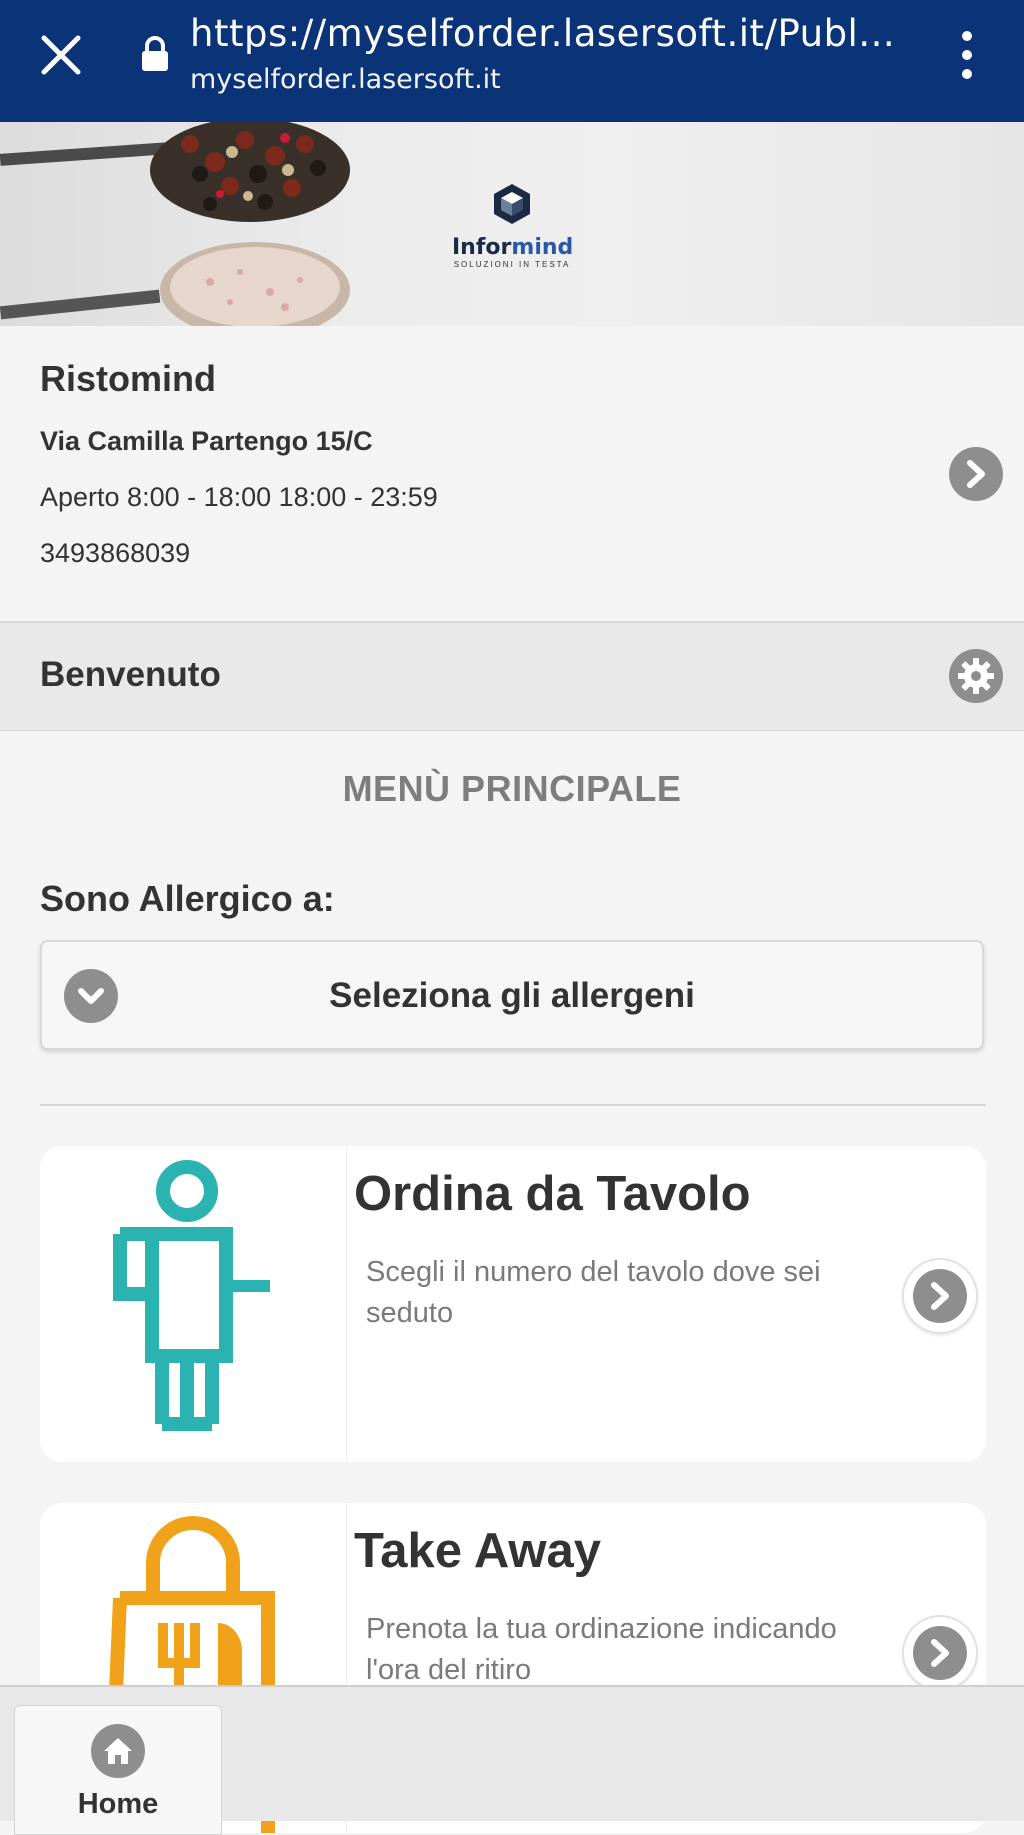 The width and height of the screenshot is (1024, 1835). Describe the element at coordinates (206, 441) in the screenshot. I see `restaurant-address: Via Camilla Partengo 15/C` at that location.